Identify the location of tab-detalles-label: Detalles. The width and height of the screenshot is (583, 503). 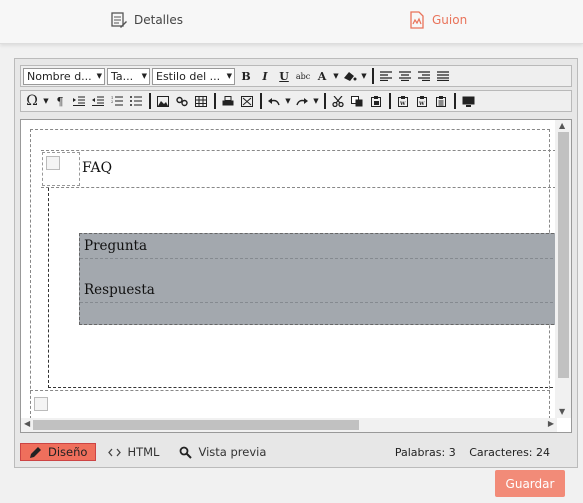
(158, 20).